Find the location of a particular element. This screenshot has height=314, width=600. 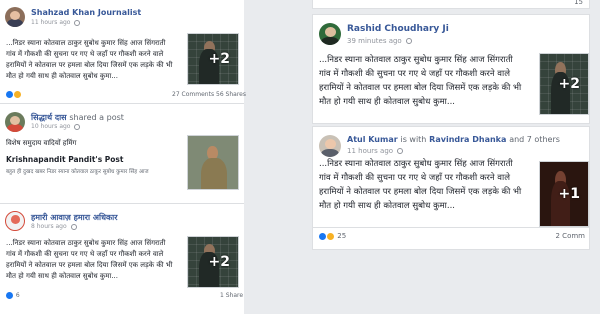

tagged-friend-link: Ravindra Dhanka is located at coordinates (467, 139).